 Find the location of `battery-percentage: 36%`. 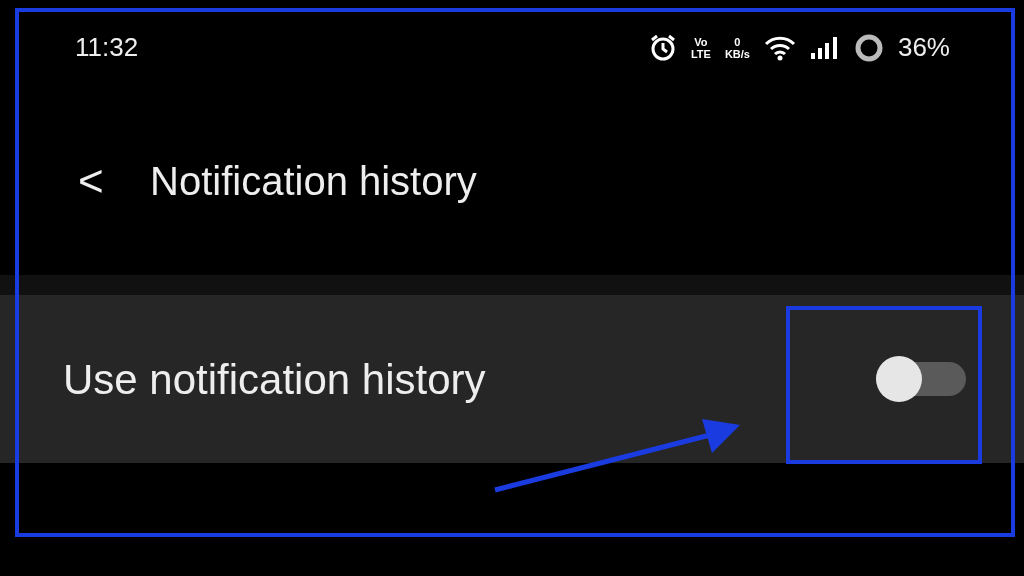

battery-percentage: 36% is located at coordinates (923, 47).